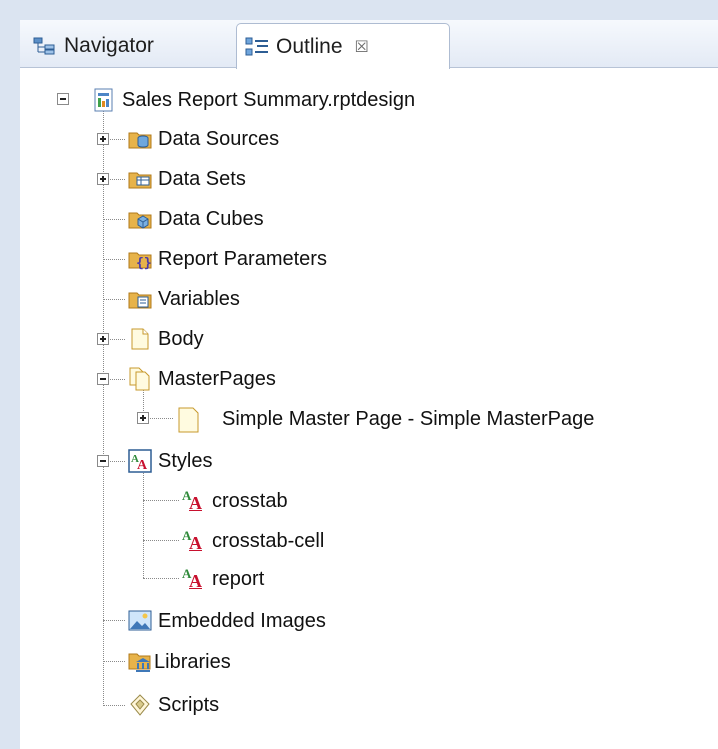 This screenshot has height=749, width=718. I want to click on tree-item-label: report, so click(238, 578).